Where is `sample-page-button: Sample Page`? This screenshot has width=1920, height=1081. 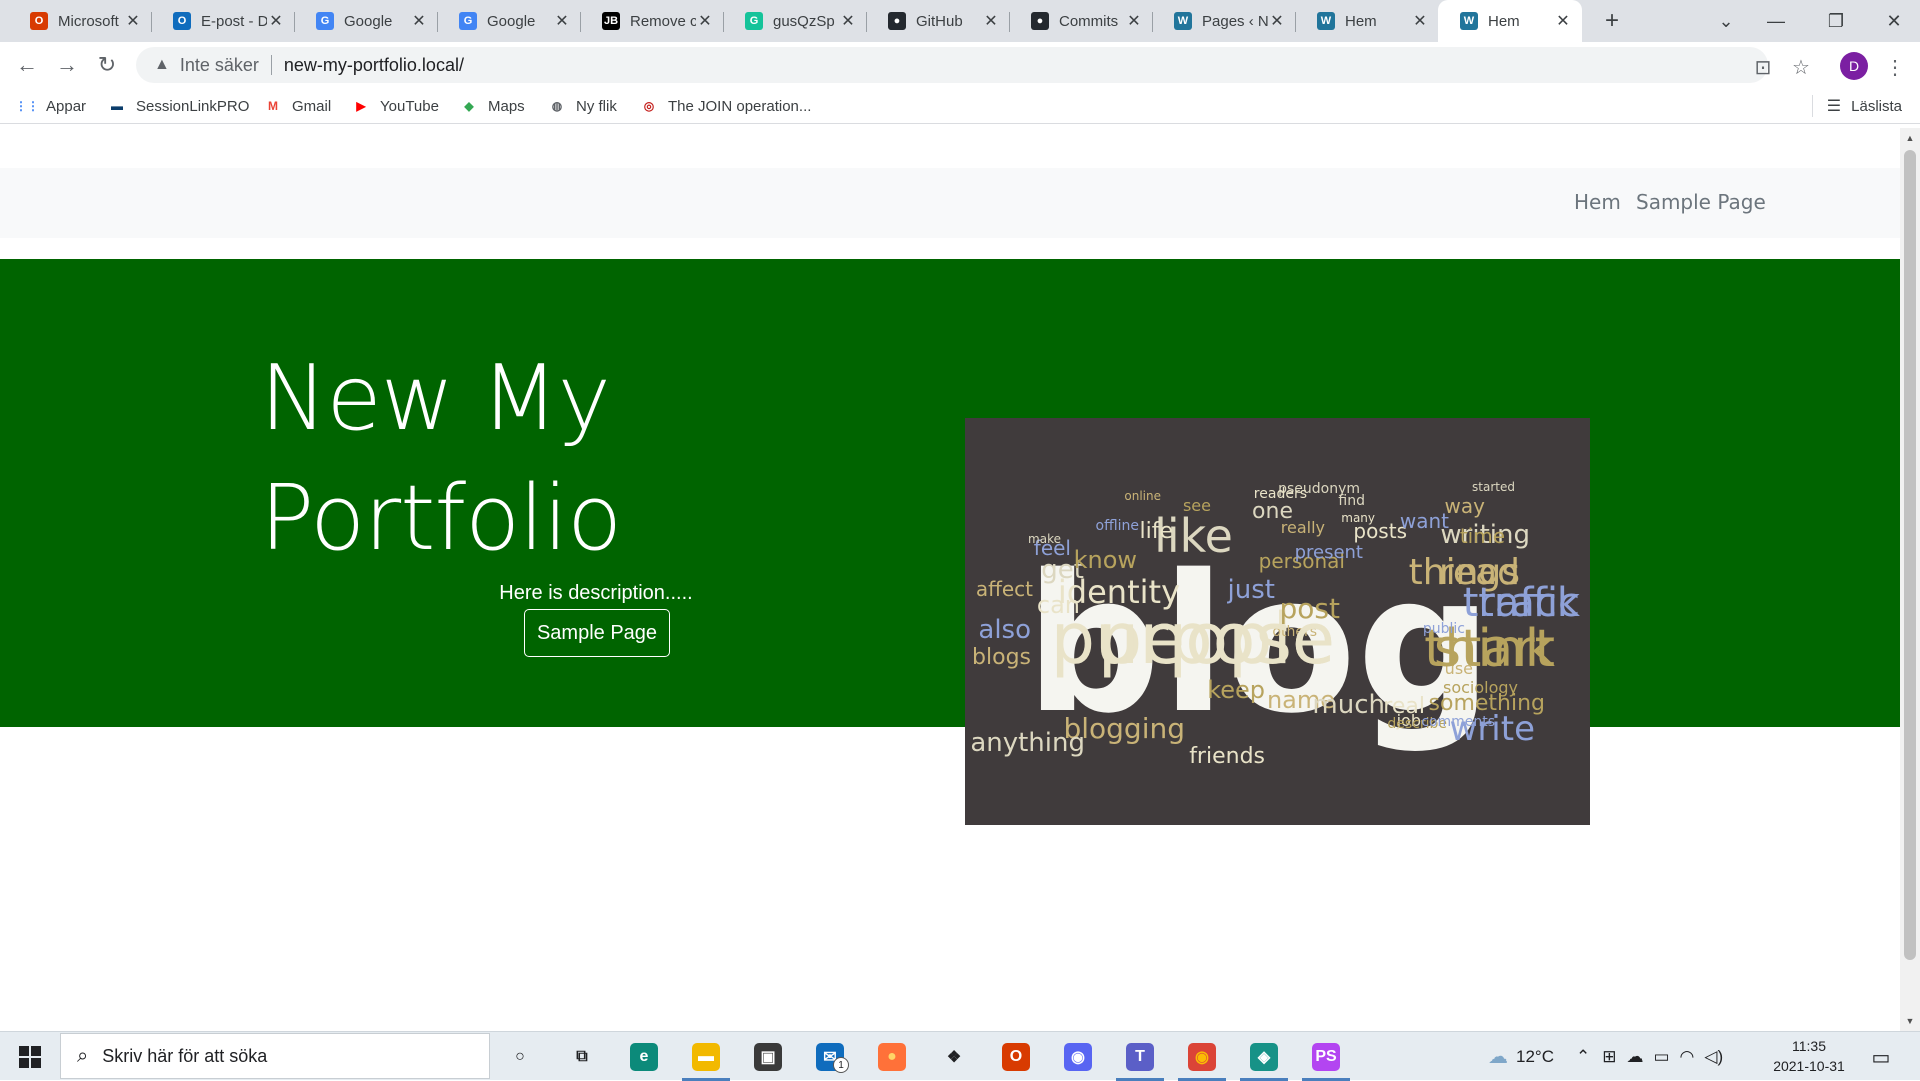 sample-page-button: Sample Page is located at coordinates (597, 633).